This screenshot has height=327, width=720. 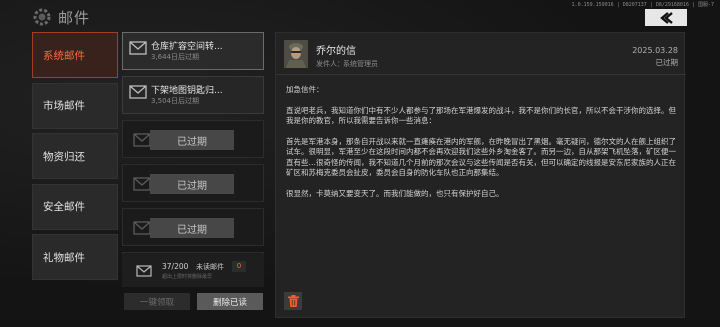 What do you see at coordinates (360, 64) in the screenshot?
I see `sender-name: 系统管理员` at bounding box center [360, 64].